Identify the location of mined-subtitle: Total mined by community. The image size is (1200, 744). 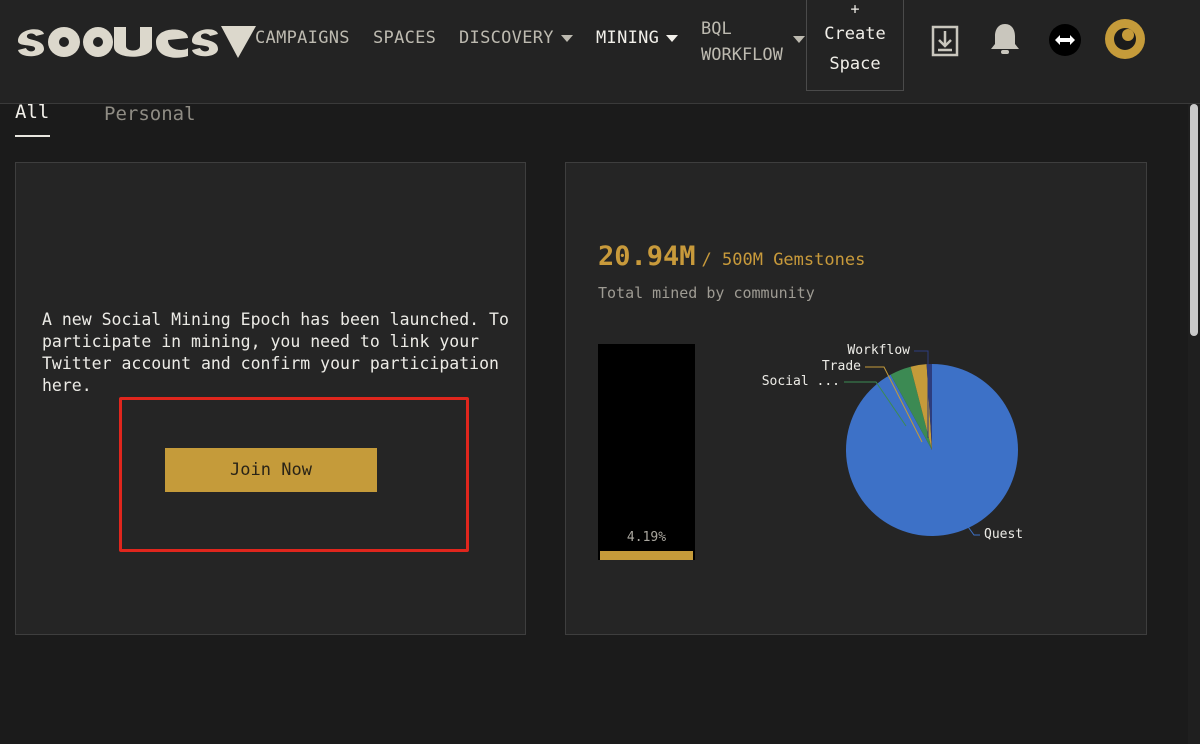
(706, 293).